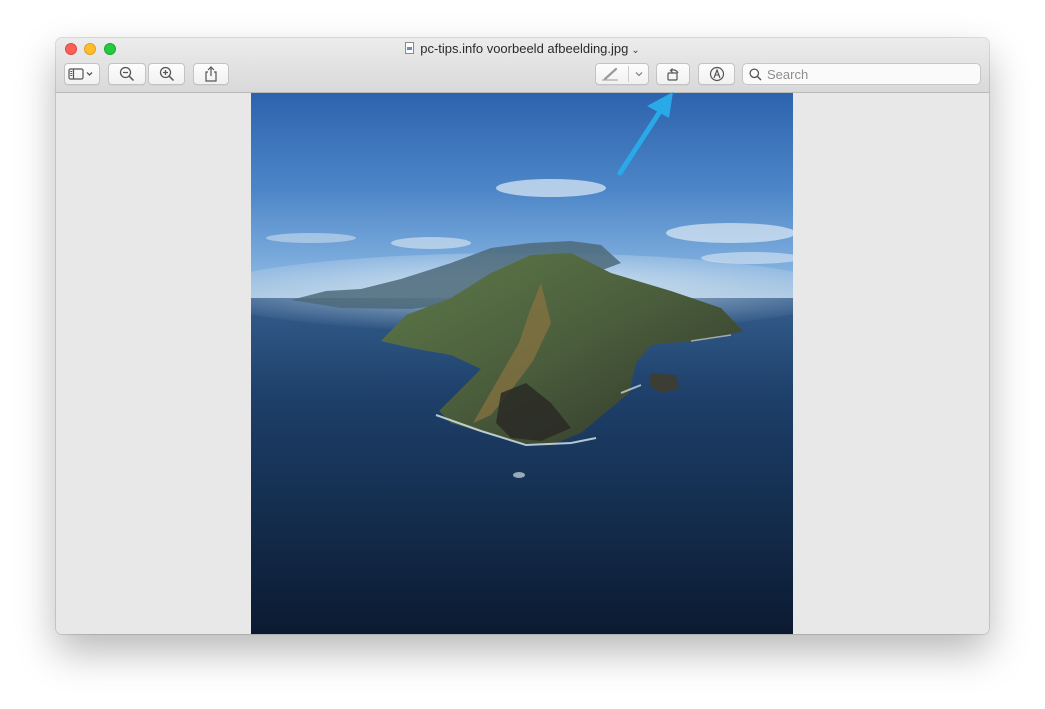 This screenshot has width=1045, height=709. What do you see at coordinates (610, 74) in the screenshot?
I see `pen-icon` at bounding box center [610, 74].